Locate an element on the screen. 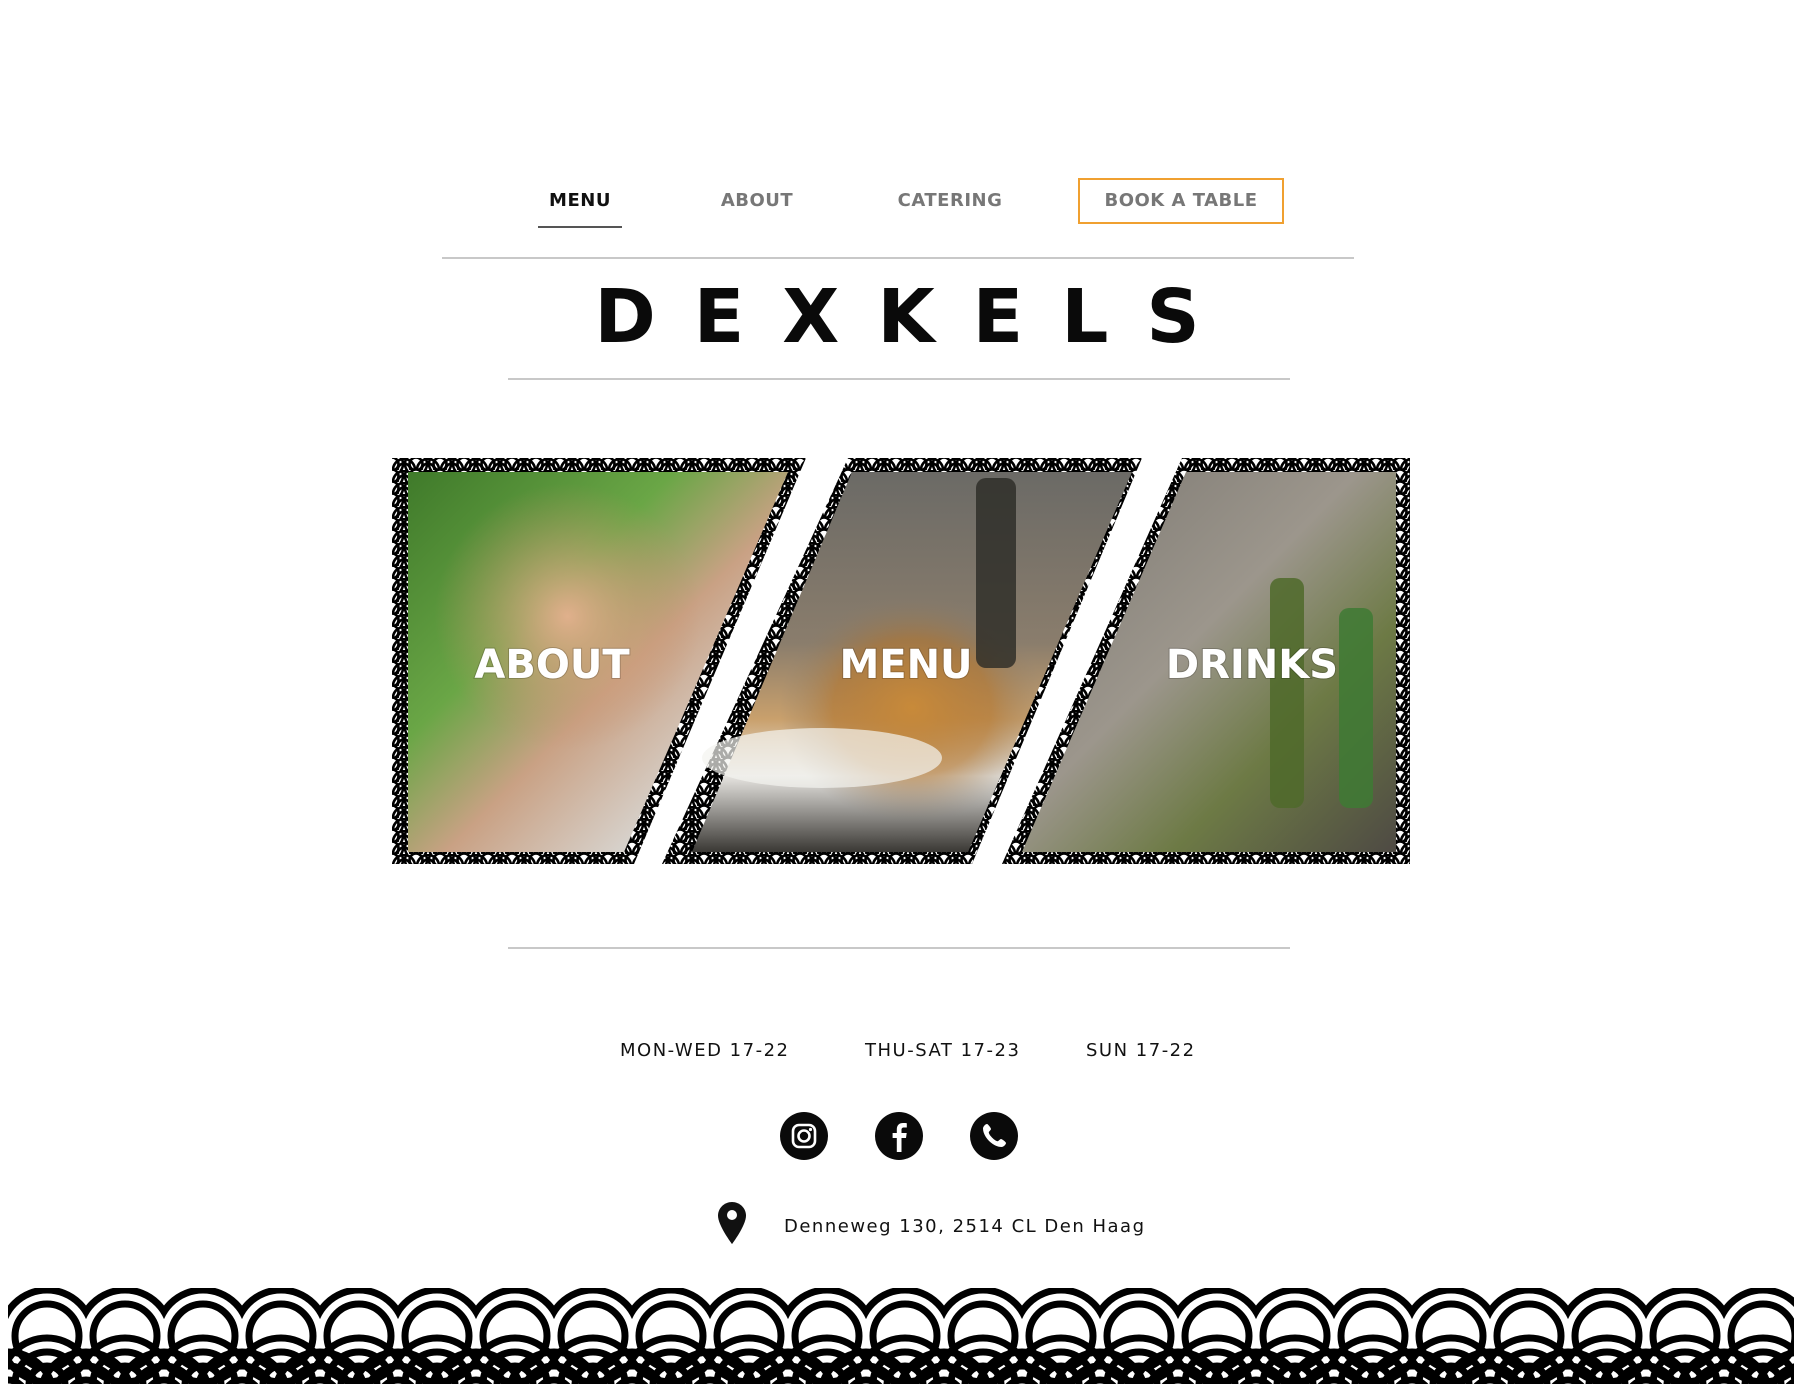 This screenshot has width=1794, height=1384. footer-wave-graphic is located at coordinates (901, 1336).